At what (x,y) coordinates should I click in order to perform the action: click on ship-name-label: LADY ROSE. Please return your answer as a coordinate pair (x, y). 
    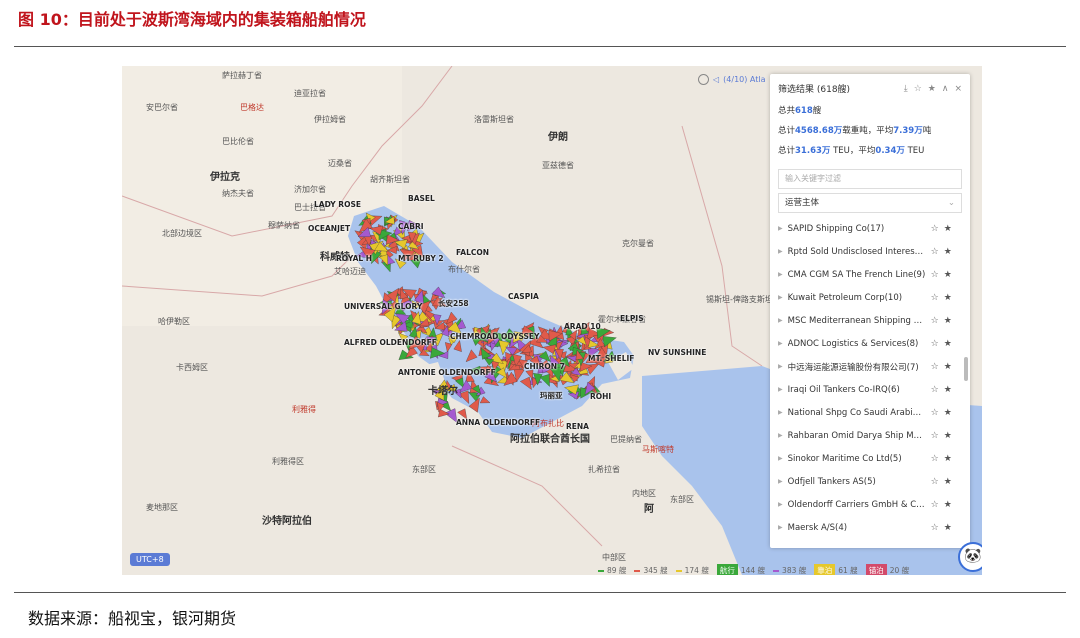
    Looking at the image, I should click on (337, 204).